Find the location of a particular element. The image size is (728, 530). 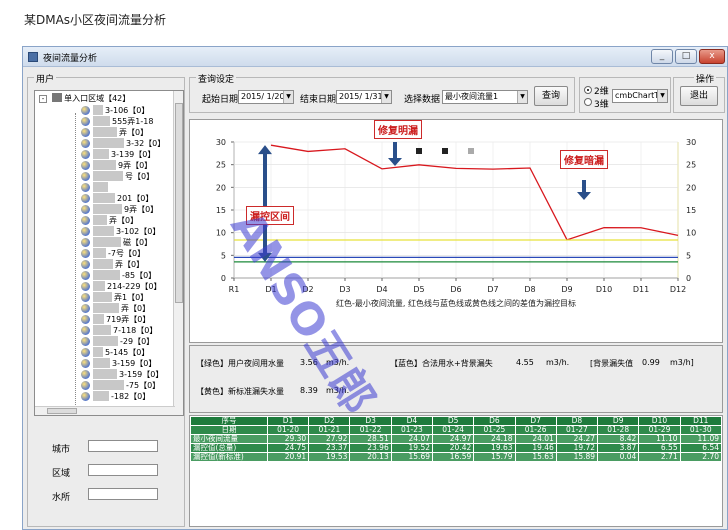

tree-item: 3-32【0】 is located at coordinates (105, 143).